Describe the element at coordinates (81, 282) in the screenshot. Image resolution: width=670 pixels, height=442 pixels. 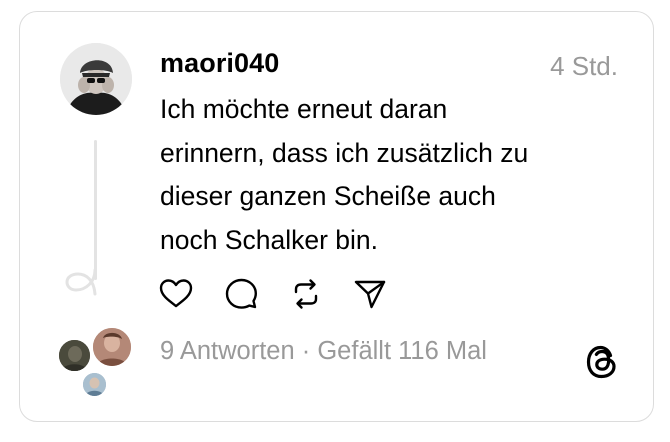
I see `thread-loop-icon` at that location.